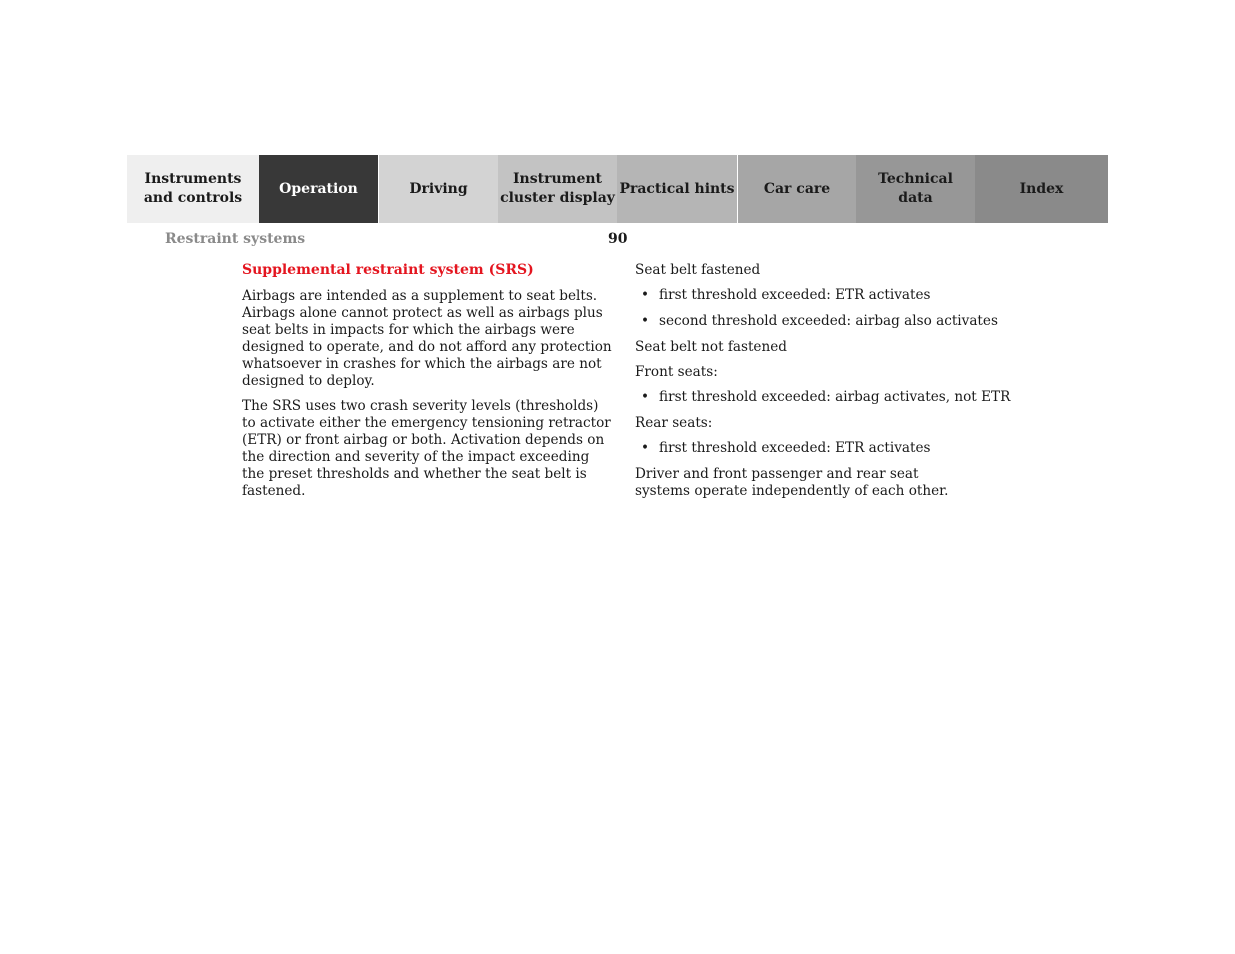  What do you see at coordinates (618, 239) in the screenshot?
I see `page-number: 90` at bounding box center [618, 239].